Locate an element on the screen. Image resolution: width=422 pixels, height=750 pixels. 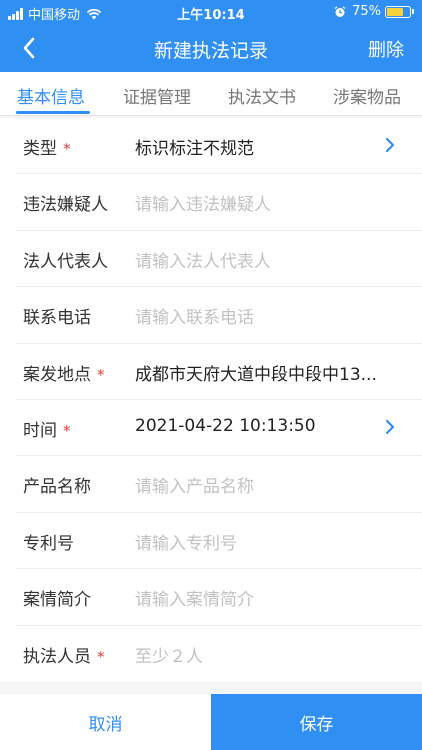
time-label: 时间 * is located at coordinates (47, 430).